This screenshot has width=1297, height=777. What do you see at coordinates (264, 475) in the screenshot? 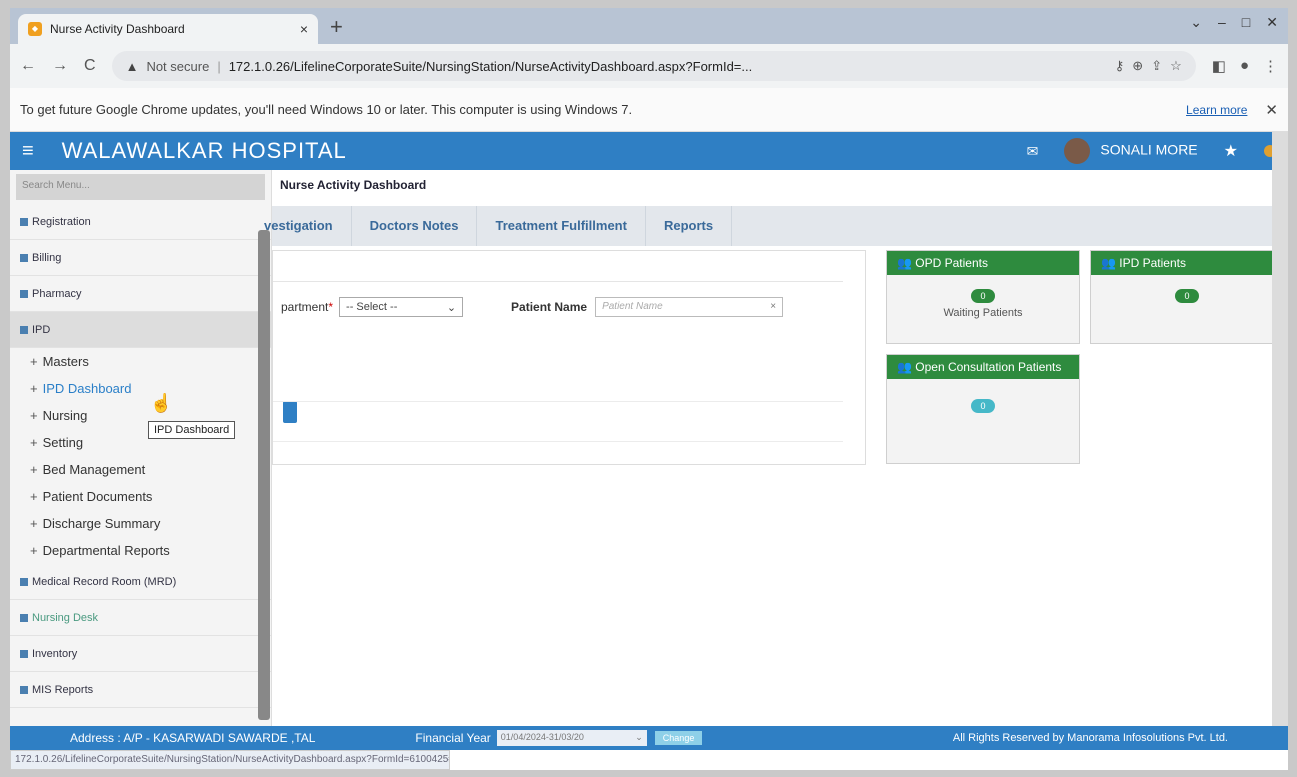
I see `sidebar-scrollbar` at bounding box center [264, 475].